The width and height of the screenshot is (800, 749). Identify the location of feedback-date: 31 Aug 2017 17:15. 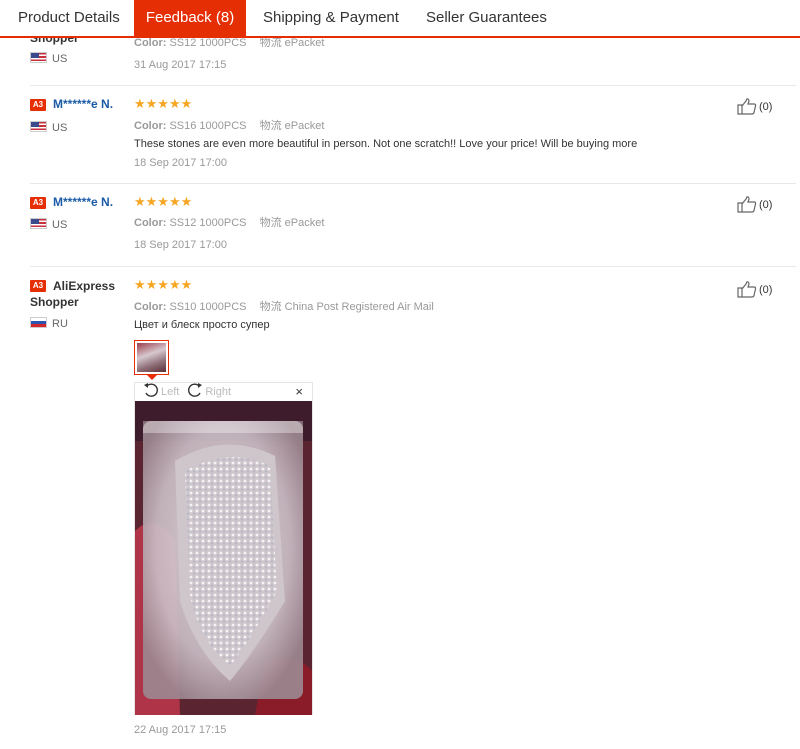
(180, 65).